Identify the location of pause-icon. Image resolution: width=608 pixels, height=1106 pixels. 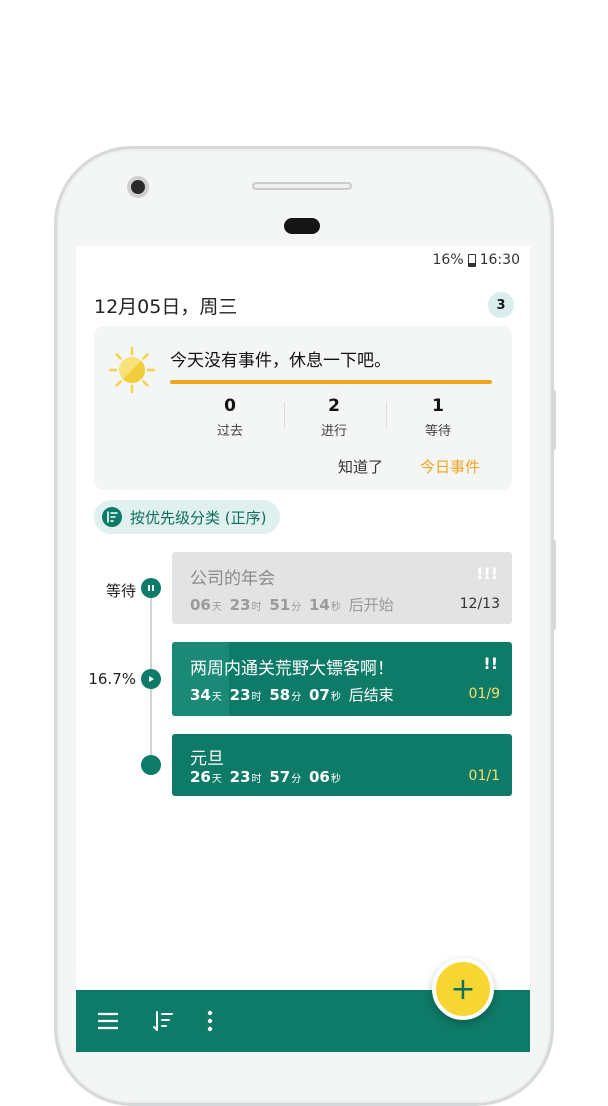
(151, 588).